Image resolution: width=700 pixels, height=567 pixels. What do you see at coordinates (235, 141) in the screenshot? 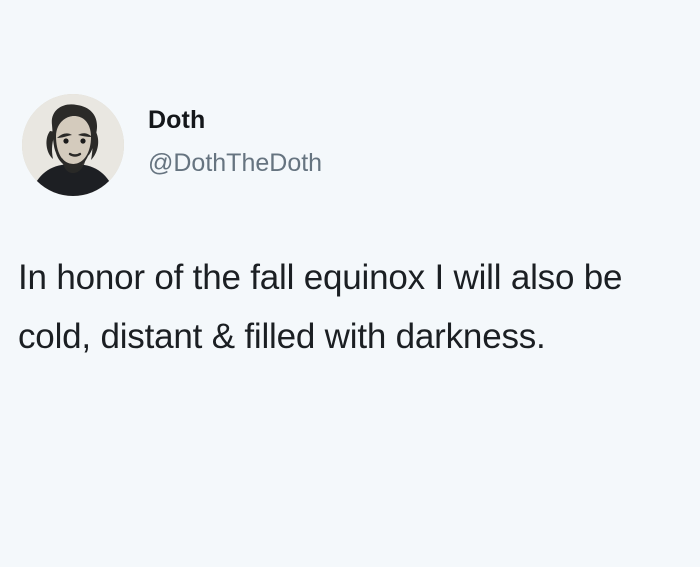
I see `author-info: Doth @DothTheDoth` at bounding box center [235, 141].